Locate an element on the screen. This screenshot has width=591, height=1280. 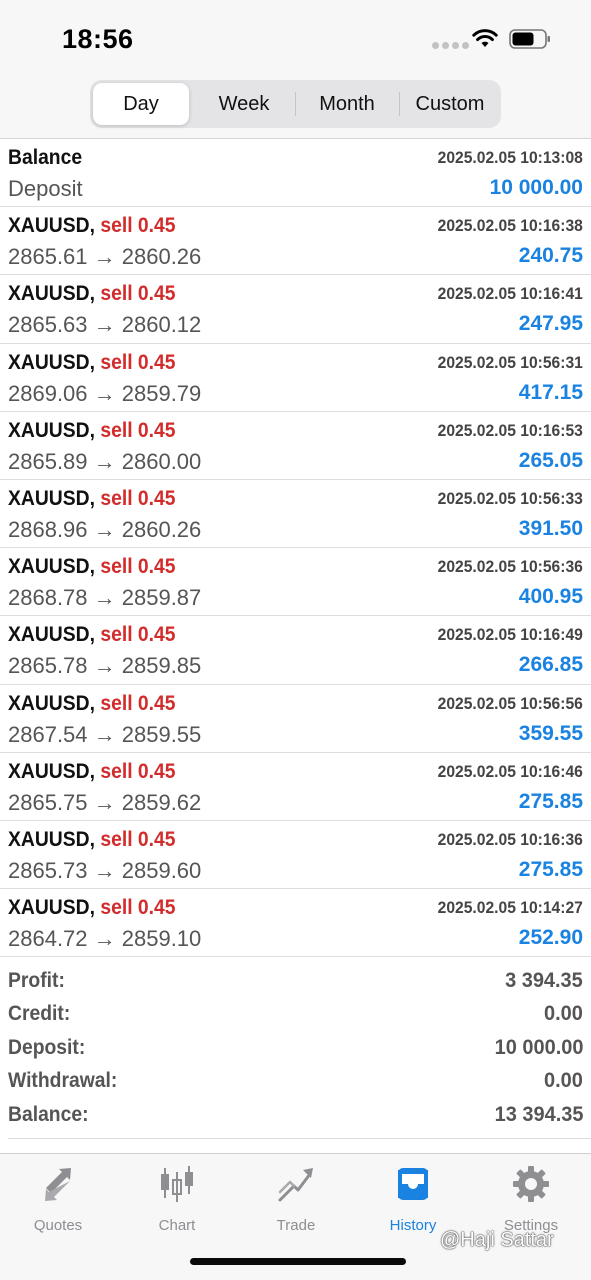
period-selector-area: Day Week Month Custom is located at coordinates (295, 109).